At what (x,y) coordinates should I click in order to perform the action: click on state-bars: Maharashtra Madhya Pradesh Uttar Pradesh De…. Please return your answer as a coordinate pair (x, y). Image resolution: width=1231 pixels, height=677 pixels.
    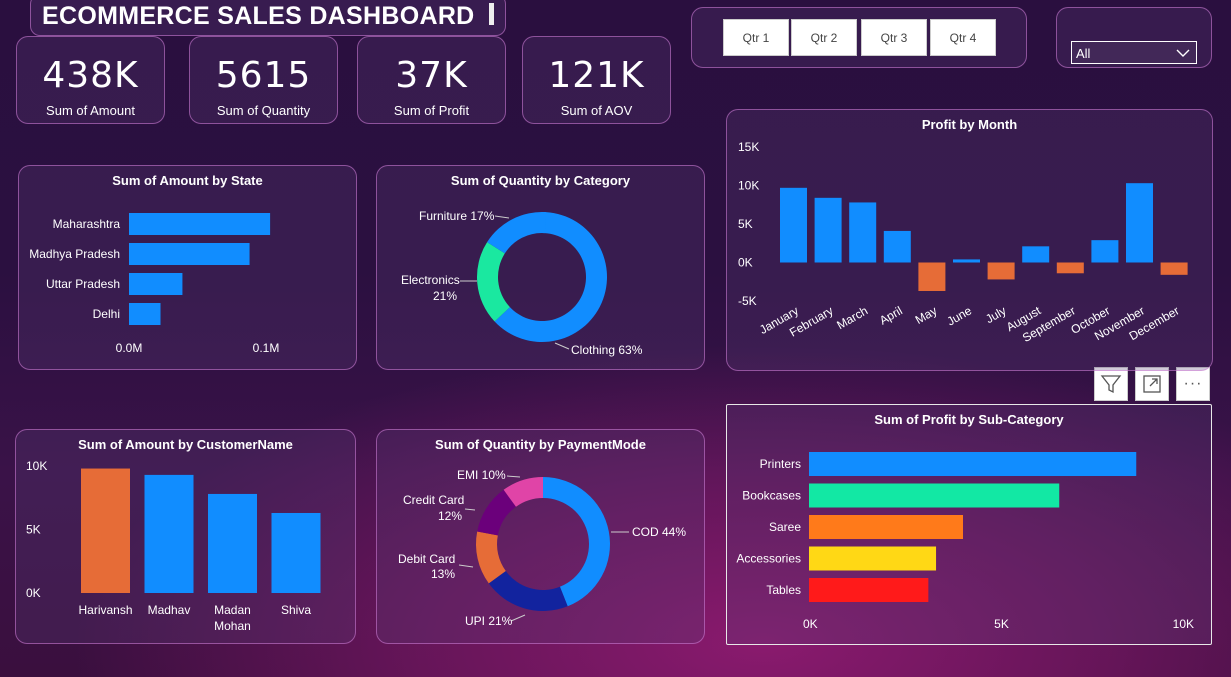
    Looking at the image, I should click on (188, 268).